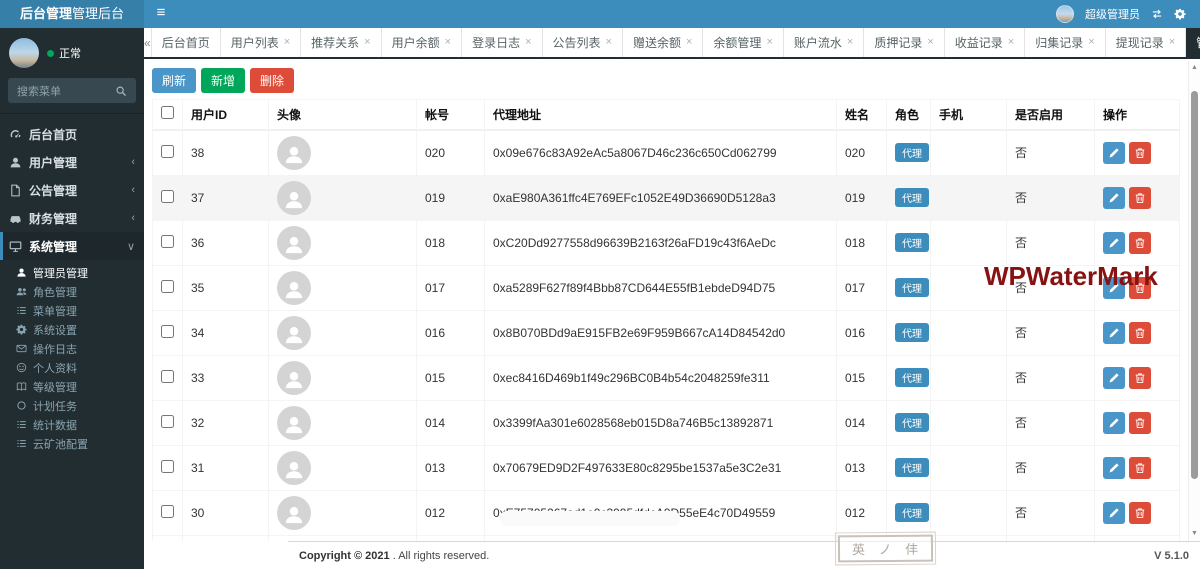 The image size is (1200, 569). Describe the element at coordinates (450, 242) in the screenshot. I see `account-cell: 018` at that location.